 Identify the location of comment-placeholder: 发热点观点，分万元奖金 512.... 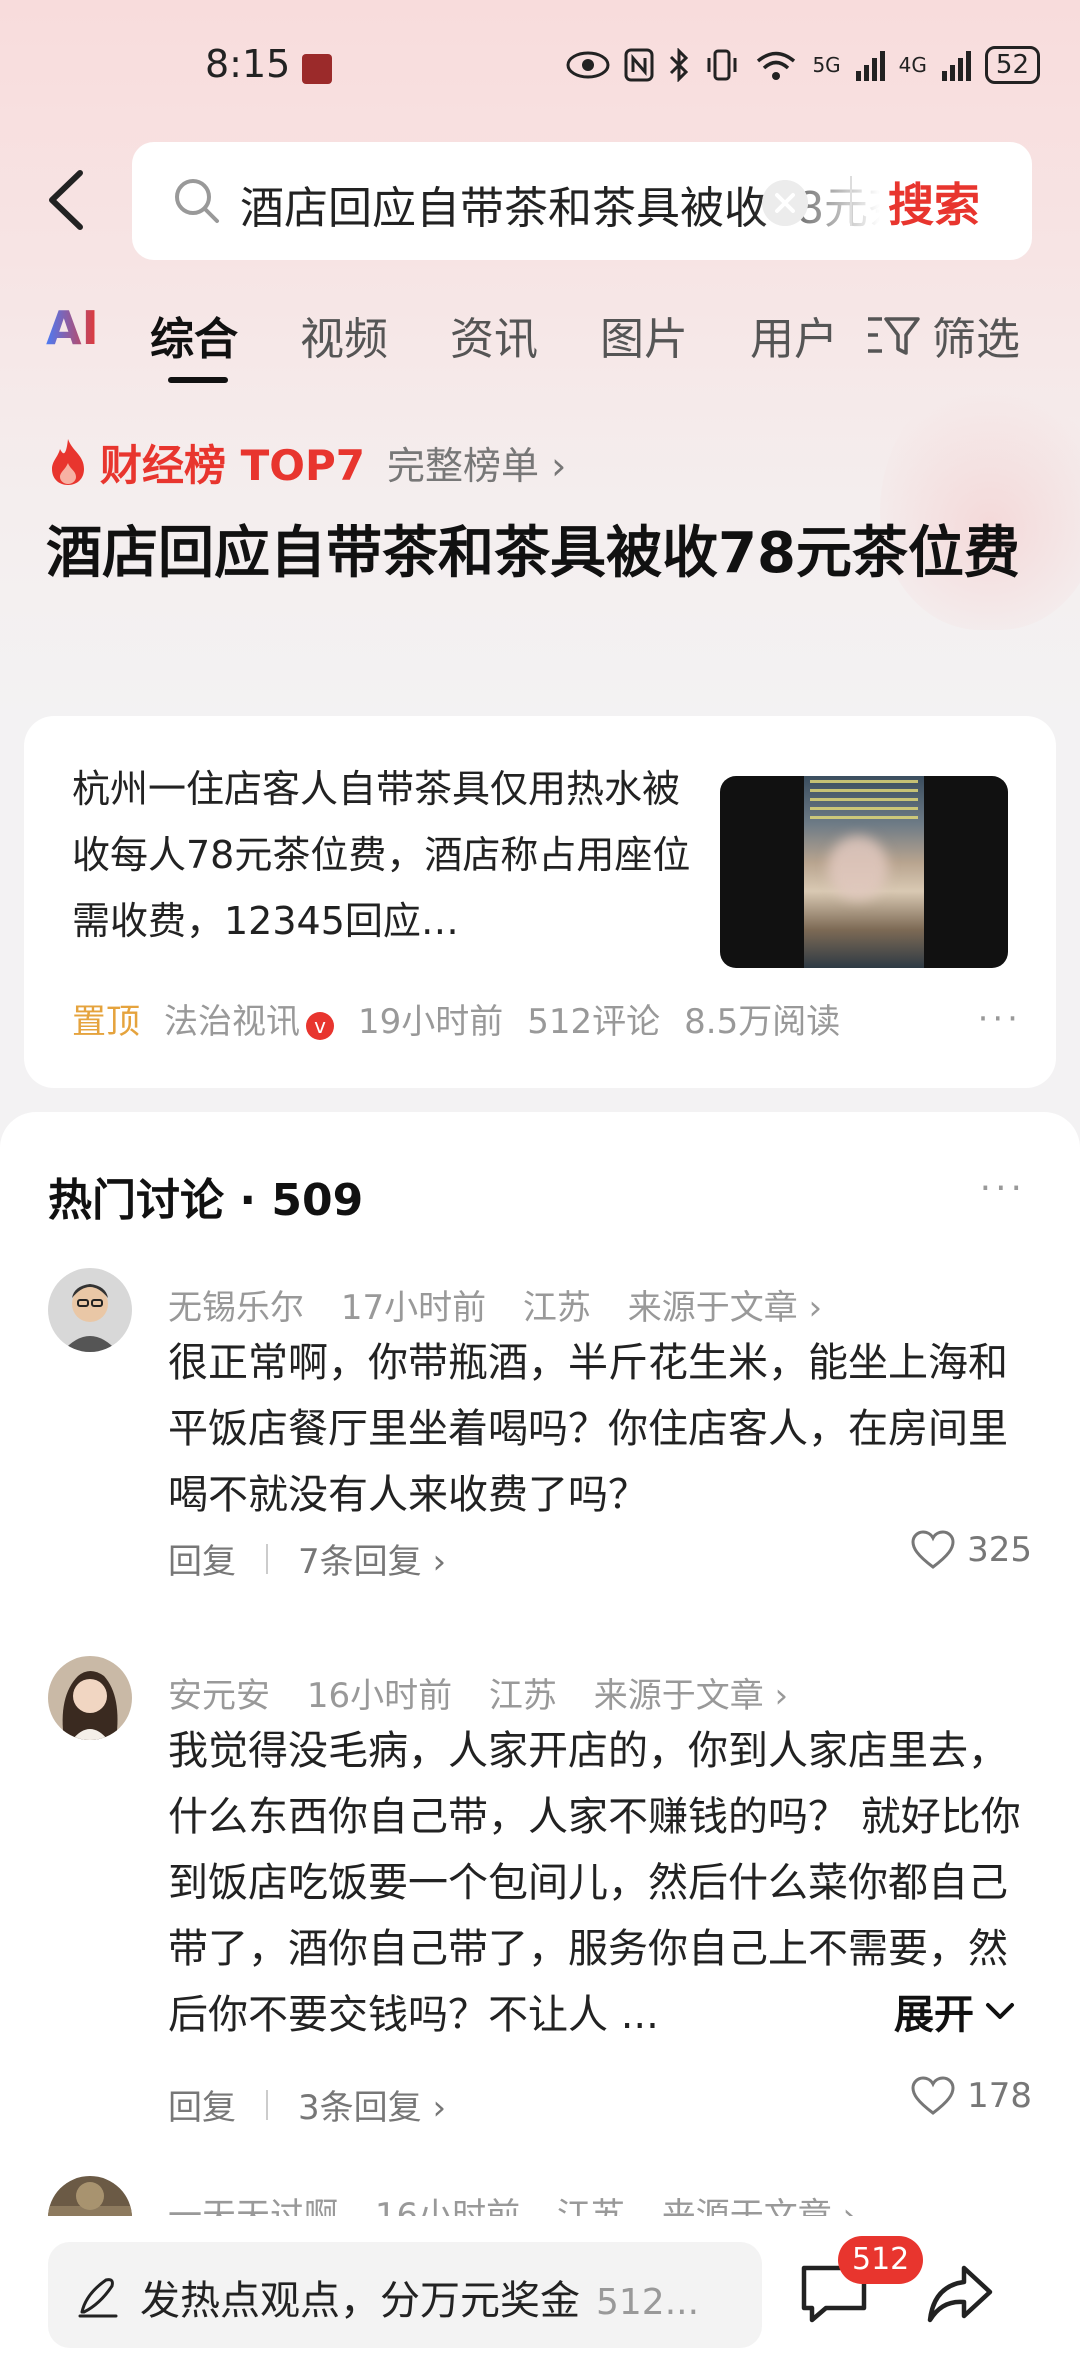
(419, 2297).